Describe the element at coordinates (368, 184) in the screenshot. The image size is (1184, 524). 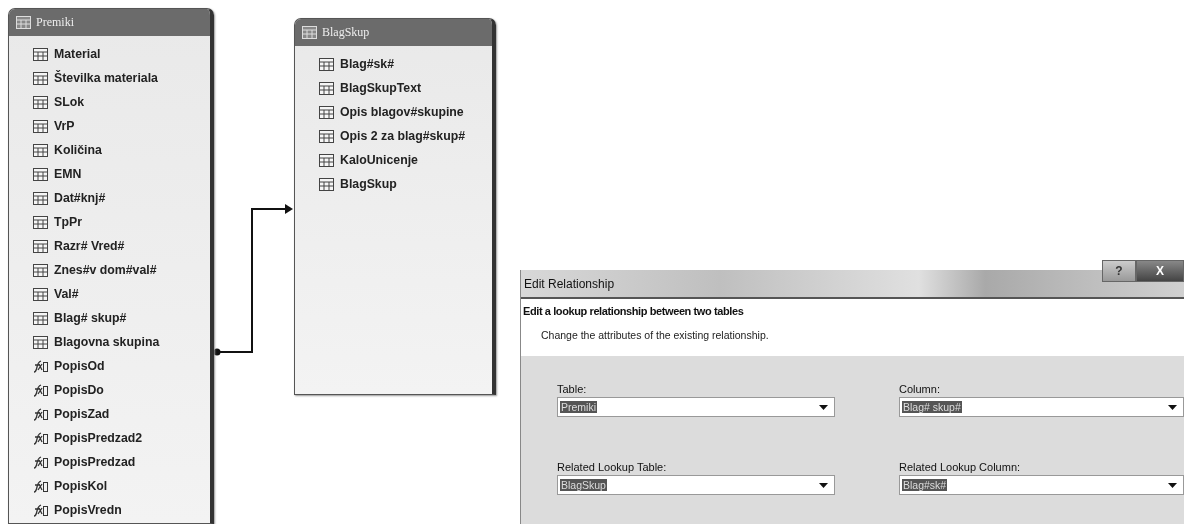
I see `field-name: BlagSkup` at that location.